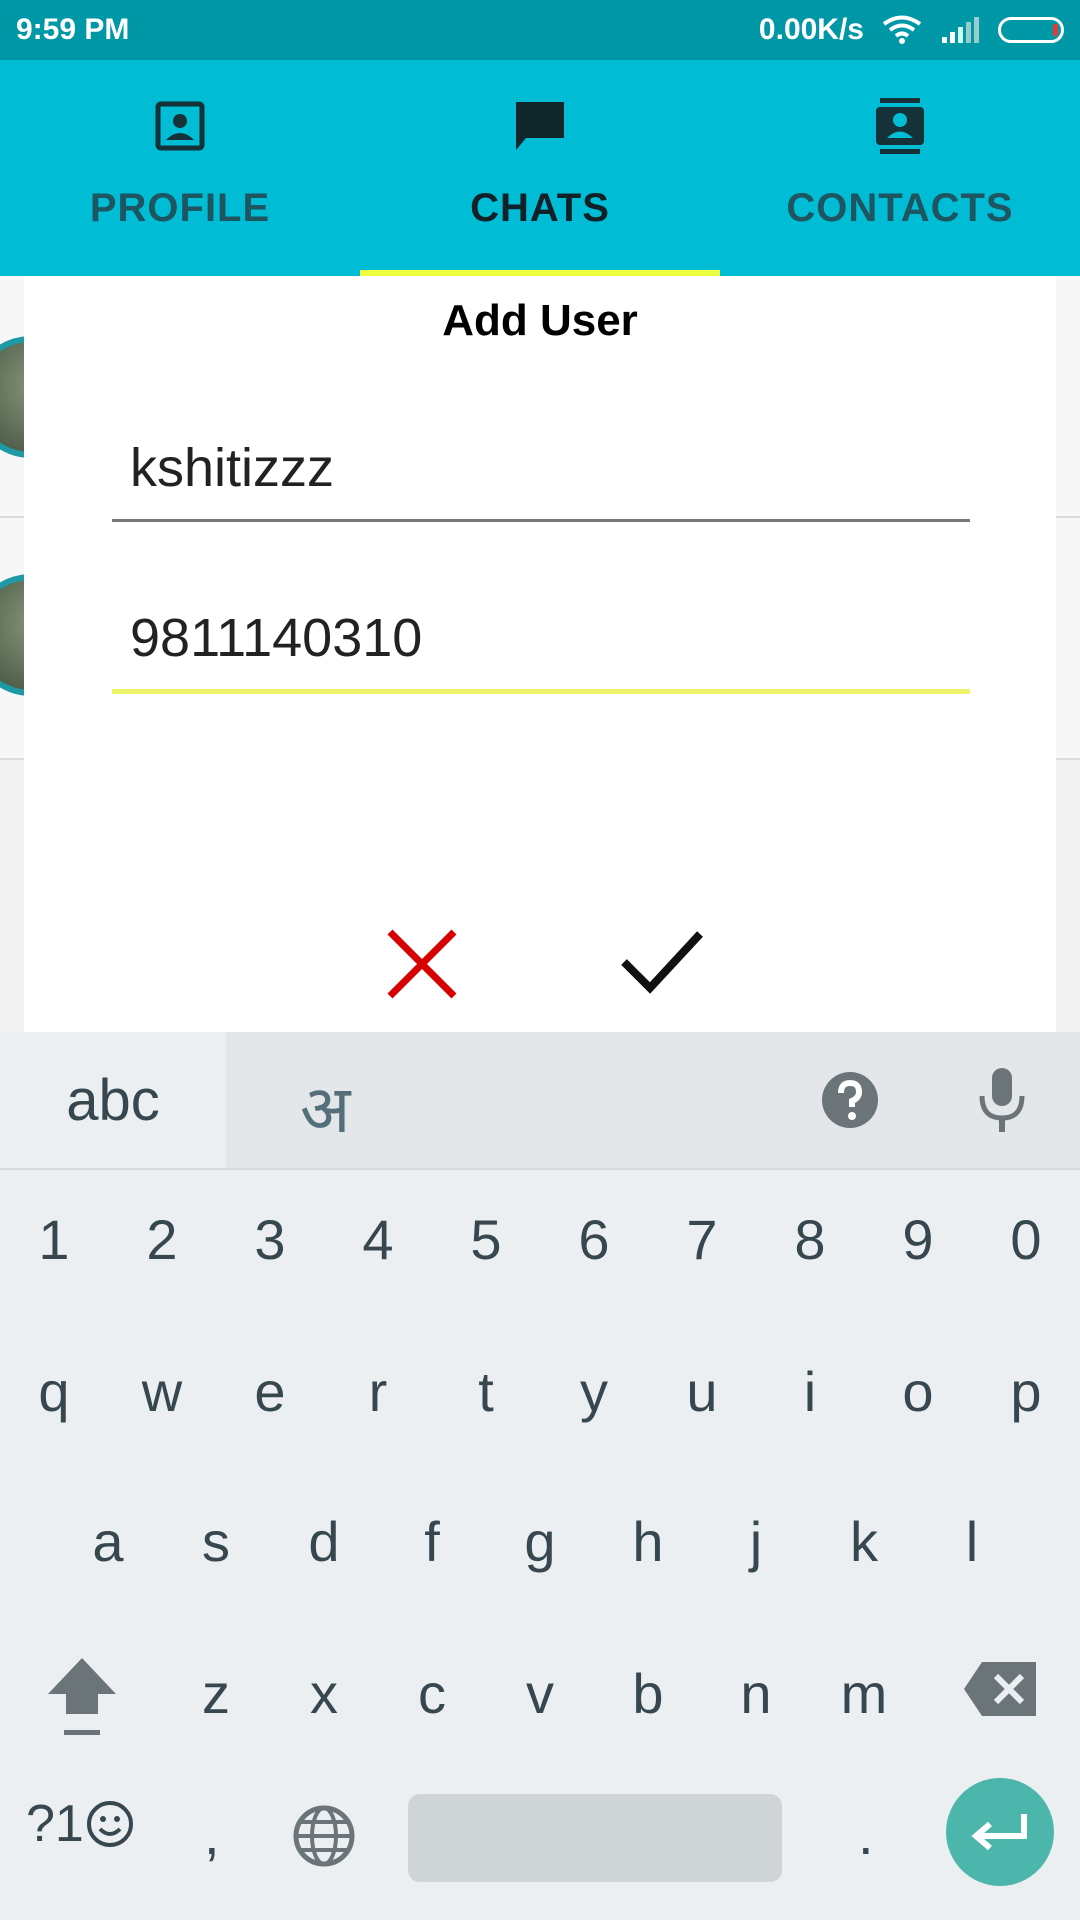 The height and width of the screenshot is (1920, 1080). What do you see at coordinates (55, 1824) in the screenshot?
I see `symbols-label: ?1` at bounding box center [55, 1824].